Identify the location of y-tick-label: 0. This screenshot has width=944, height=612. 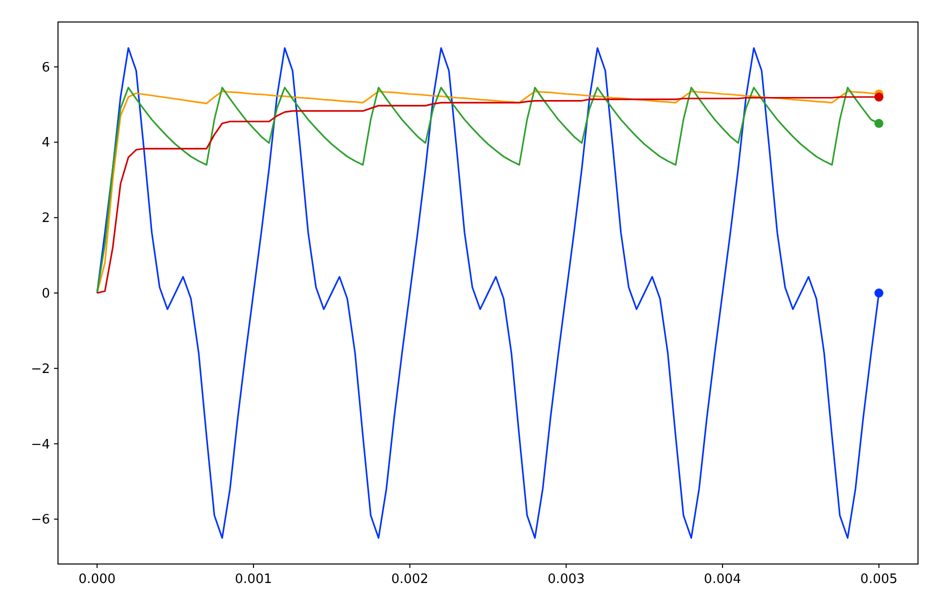
(46, 294).